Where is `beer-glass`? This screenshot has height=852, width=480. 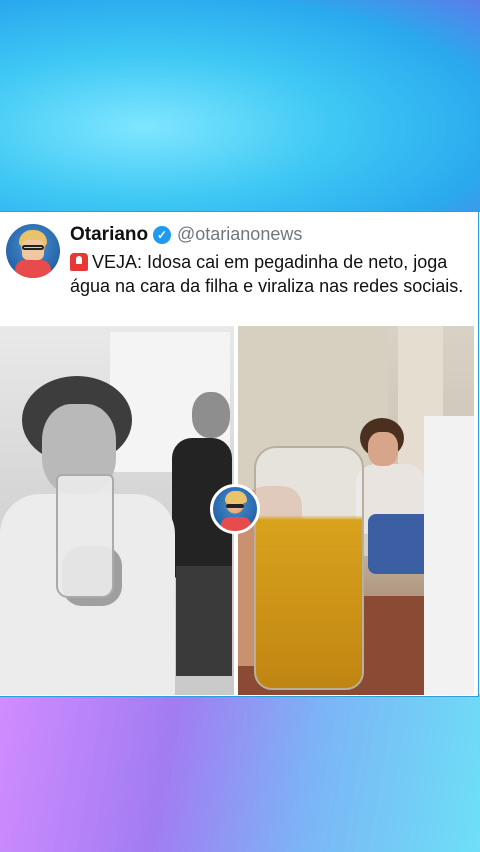
beer-glass is located at coordinates (309, 568).